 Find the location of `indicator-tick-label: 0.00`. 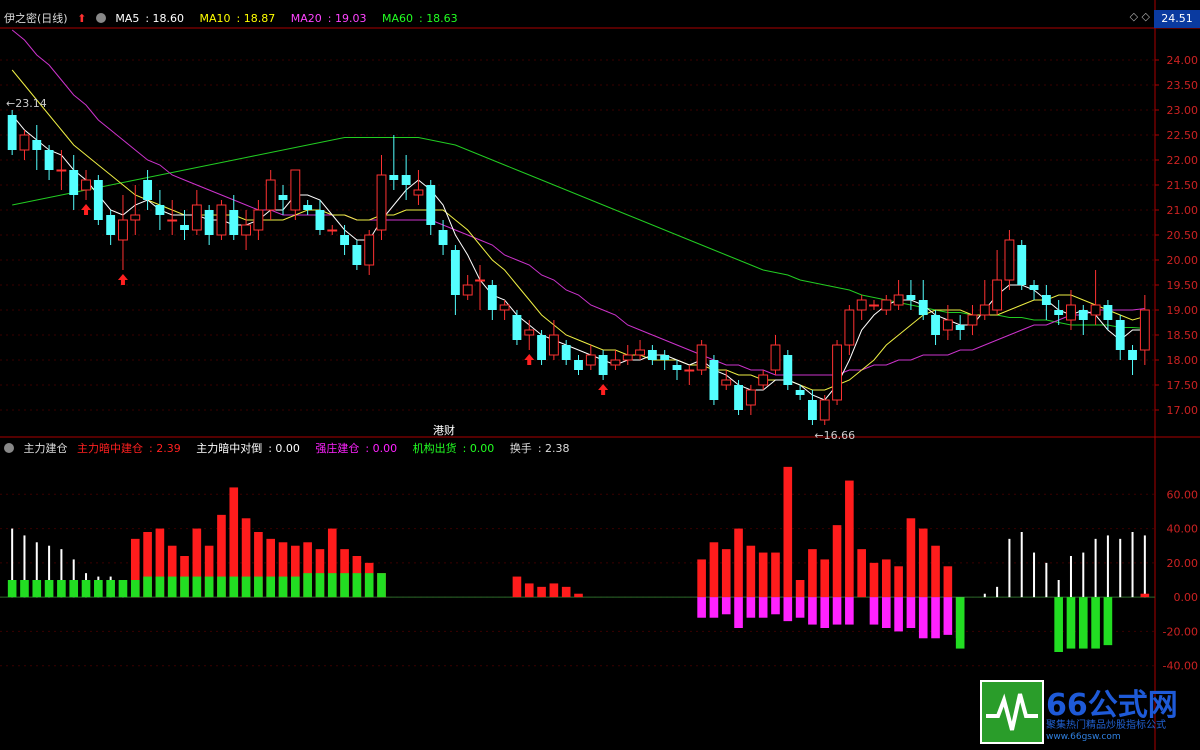

indicator-tick-label: 0.00 is located at coordinates (1186, 597).